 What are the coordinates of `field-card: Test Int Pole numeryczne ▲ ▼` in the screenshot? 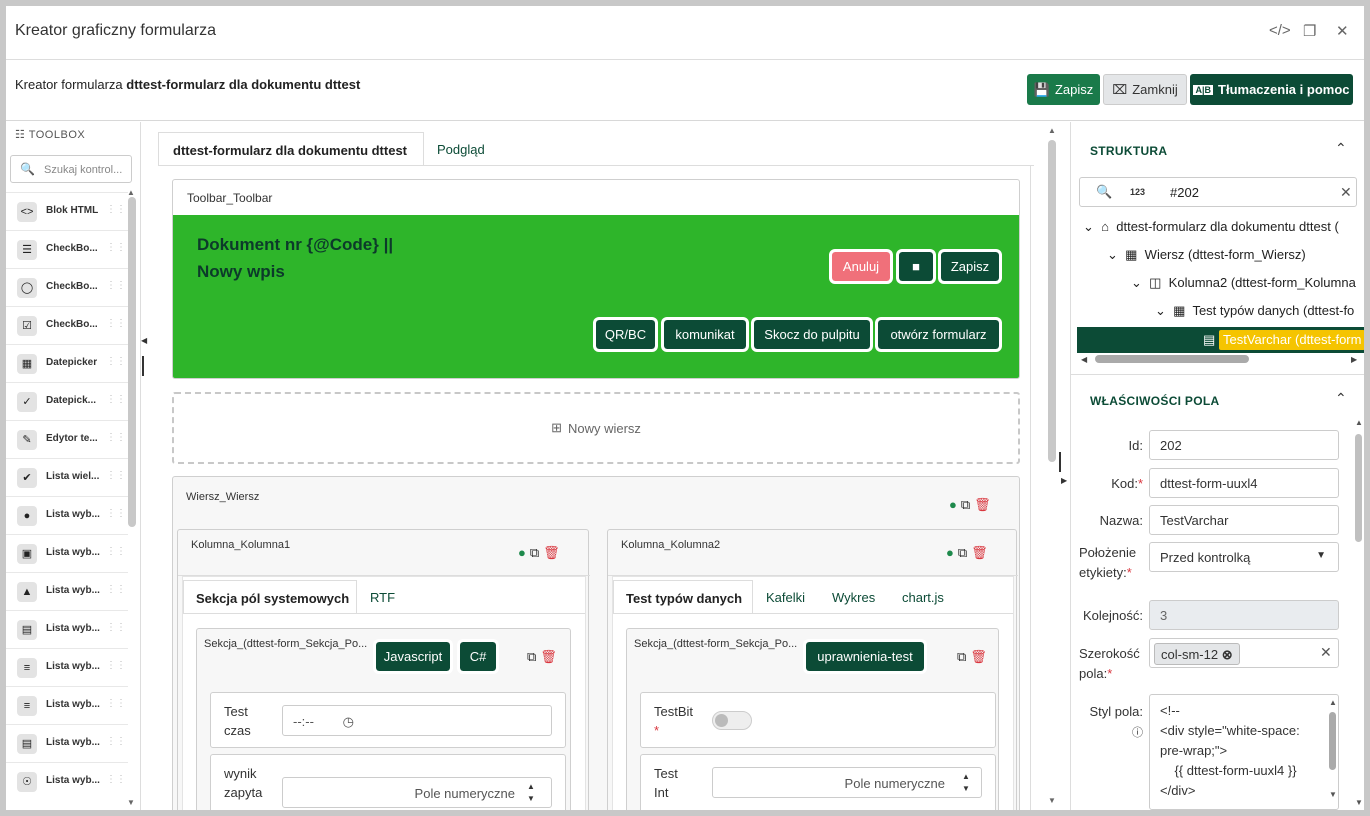 It's located at (818, 782).